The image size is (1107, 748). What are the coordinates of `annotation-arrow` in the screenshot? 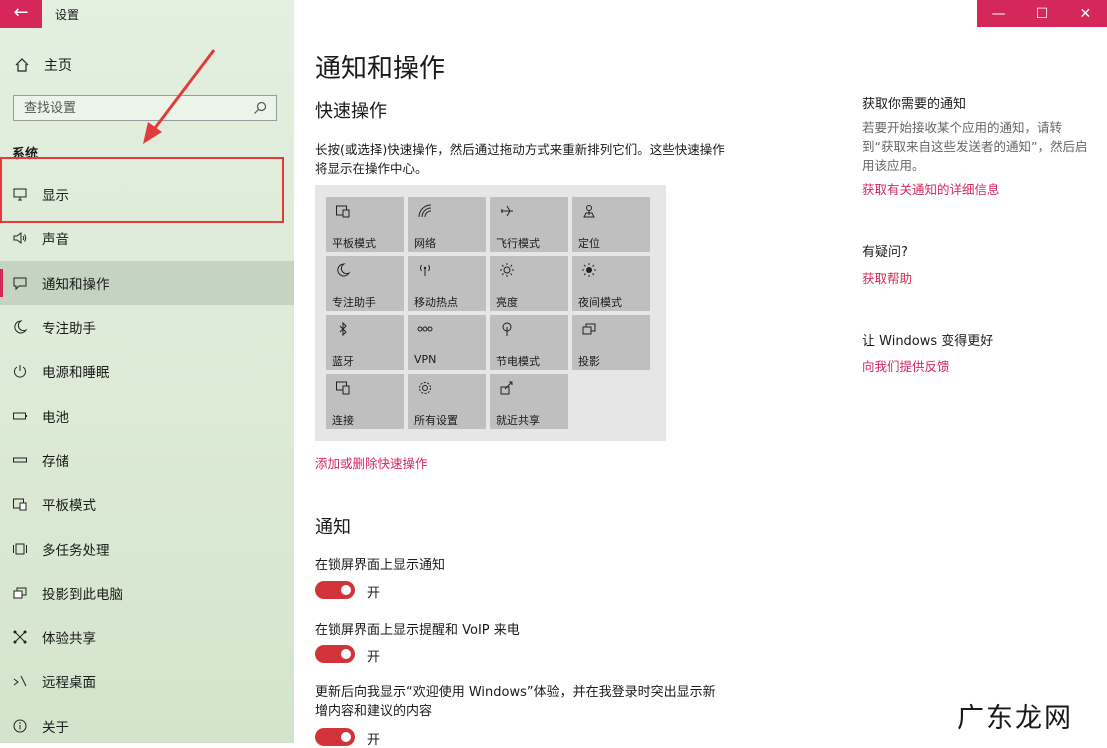 It's located at (179, 96).